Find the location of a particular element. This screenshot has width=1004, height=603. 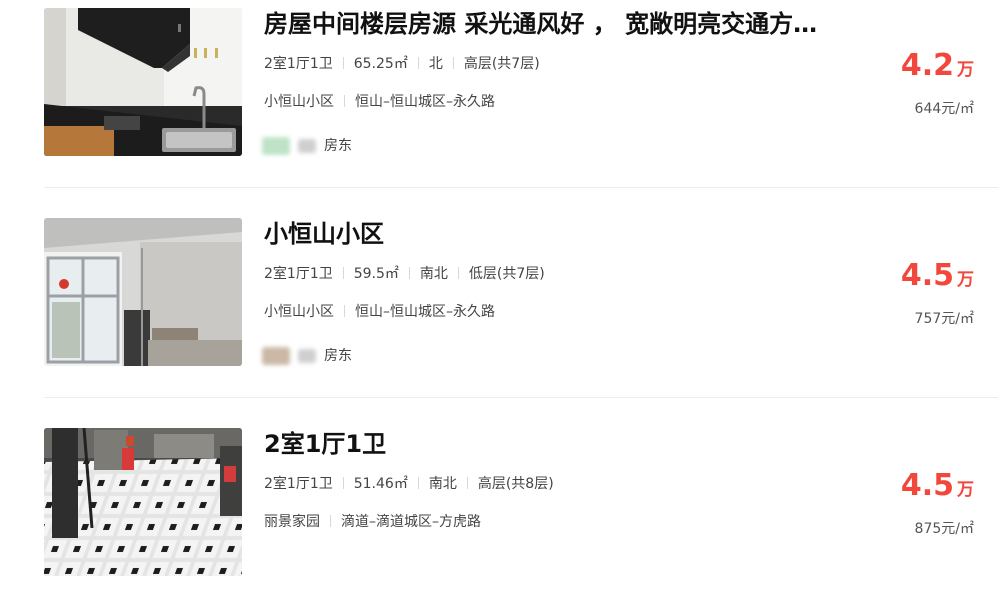

district: 滴道–滴道城区–方虎路 is located at coordinates (411, 522).